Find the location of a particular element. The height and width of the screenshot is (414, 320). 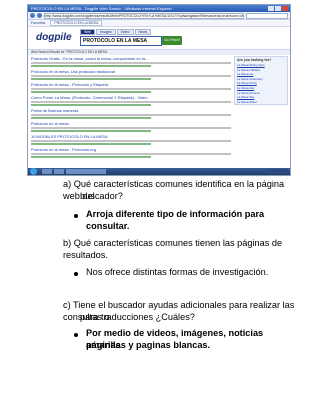

tab-video: Video is located at coordinates (125, 32).